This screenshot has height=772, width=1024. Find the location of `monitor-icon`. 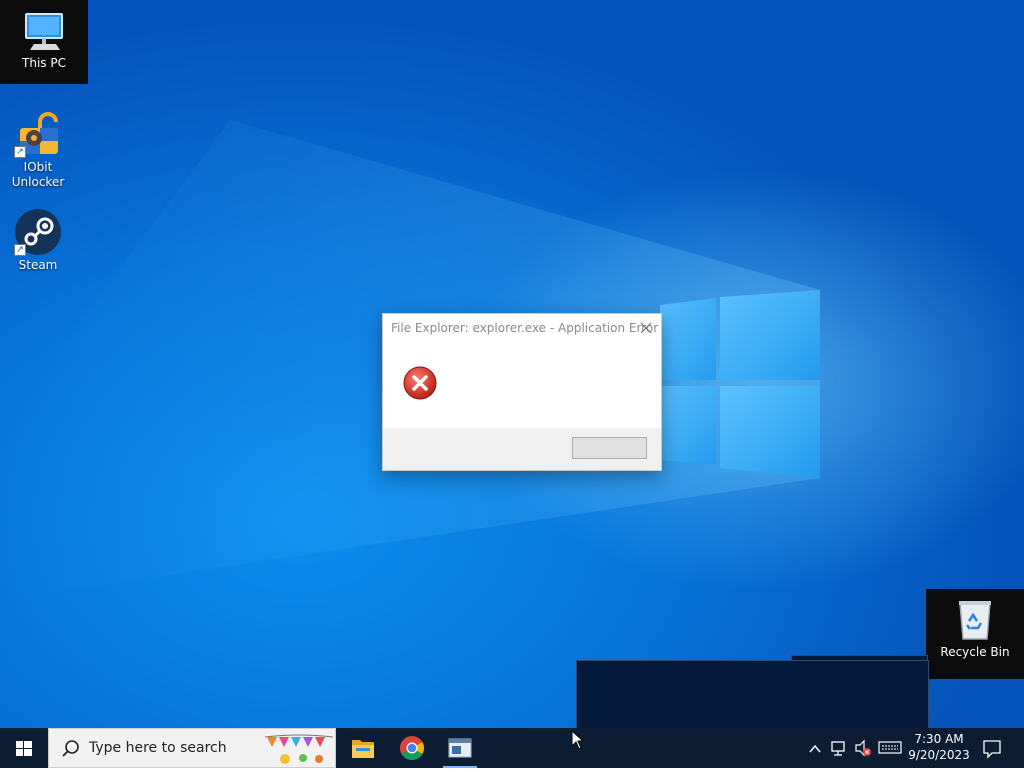

monitor-icon is located at coordinates (44, 30).